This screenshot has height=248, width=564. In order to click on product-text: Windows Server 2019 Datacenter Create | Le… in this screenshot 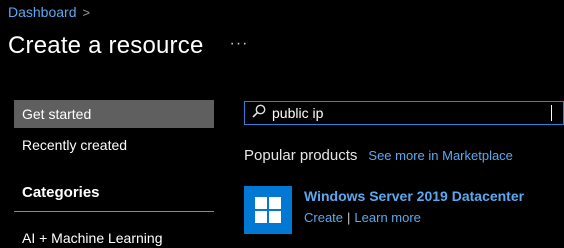, I will do `click(414, 211)`.